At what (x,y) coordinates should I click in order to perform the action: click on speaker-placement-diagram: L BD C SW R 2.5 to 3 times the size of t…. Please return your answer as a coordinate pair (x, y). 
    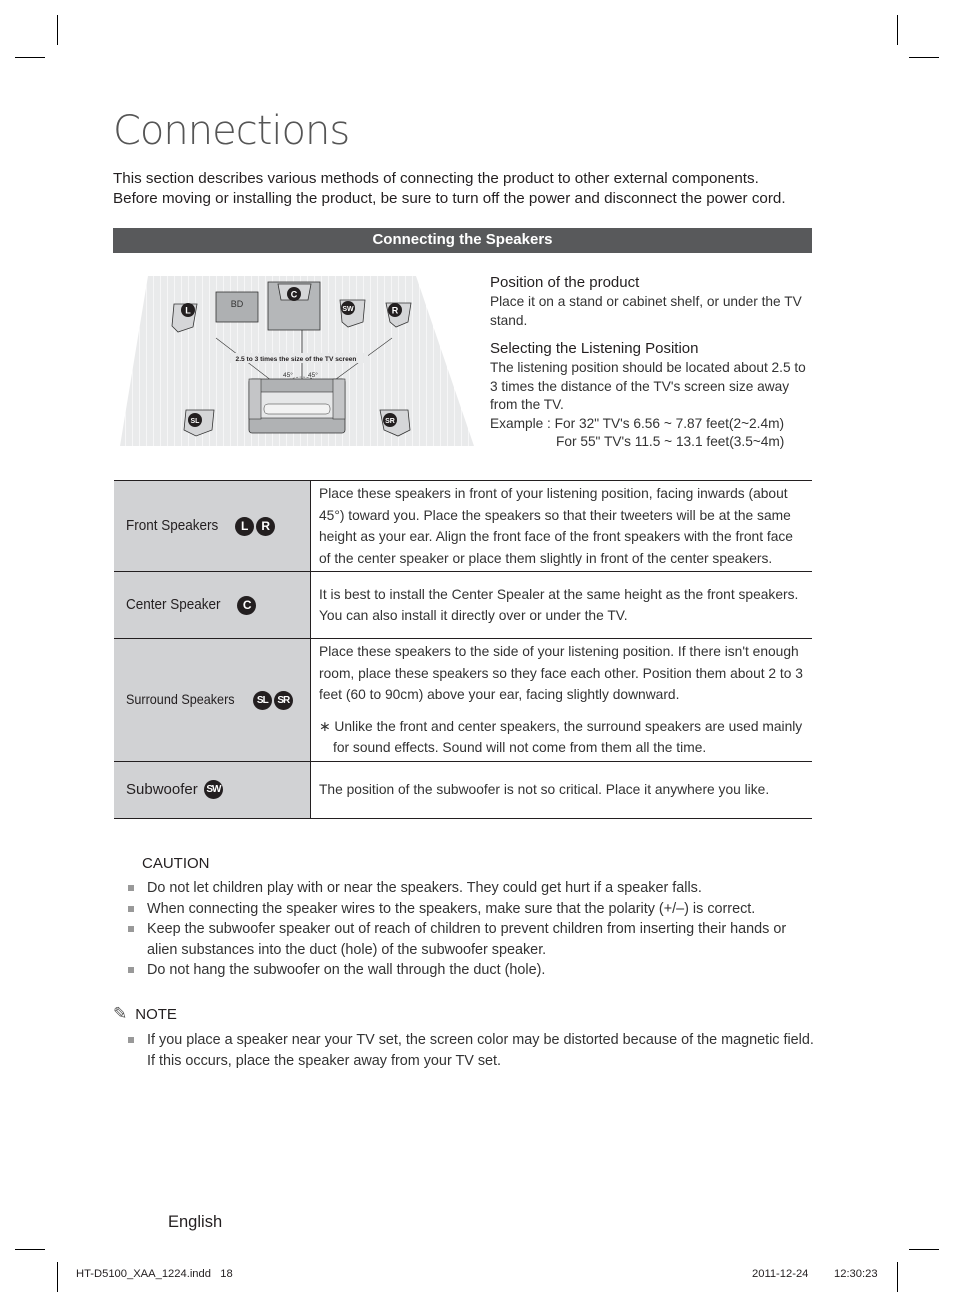
    Looking at the image, I should click on (297, 361).